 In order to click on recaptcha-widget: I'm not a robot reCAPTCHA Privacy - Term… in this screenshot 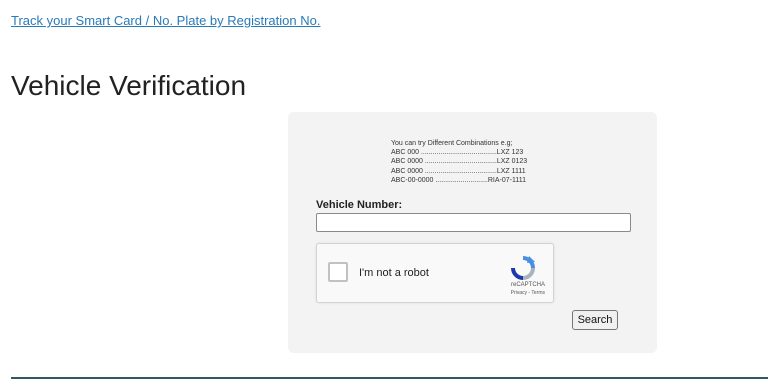, I will do `click(435, 273)`.